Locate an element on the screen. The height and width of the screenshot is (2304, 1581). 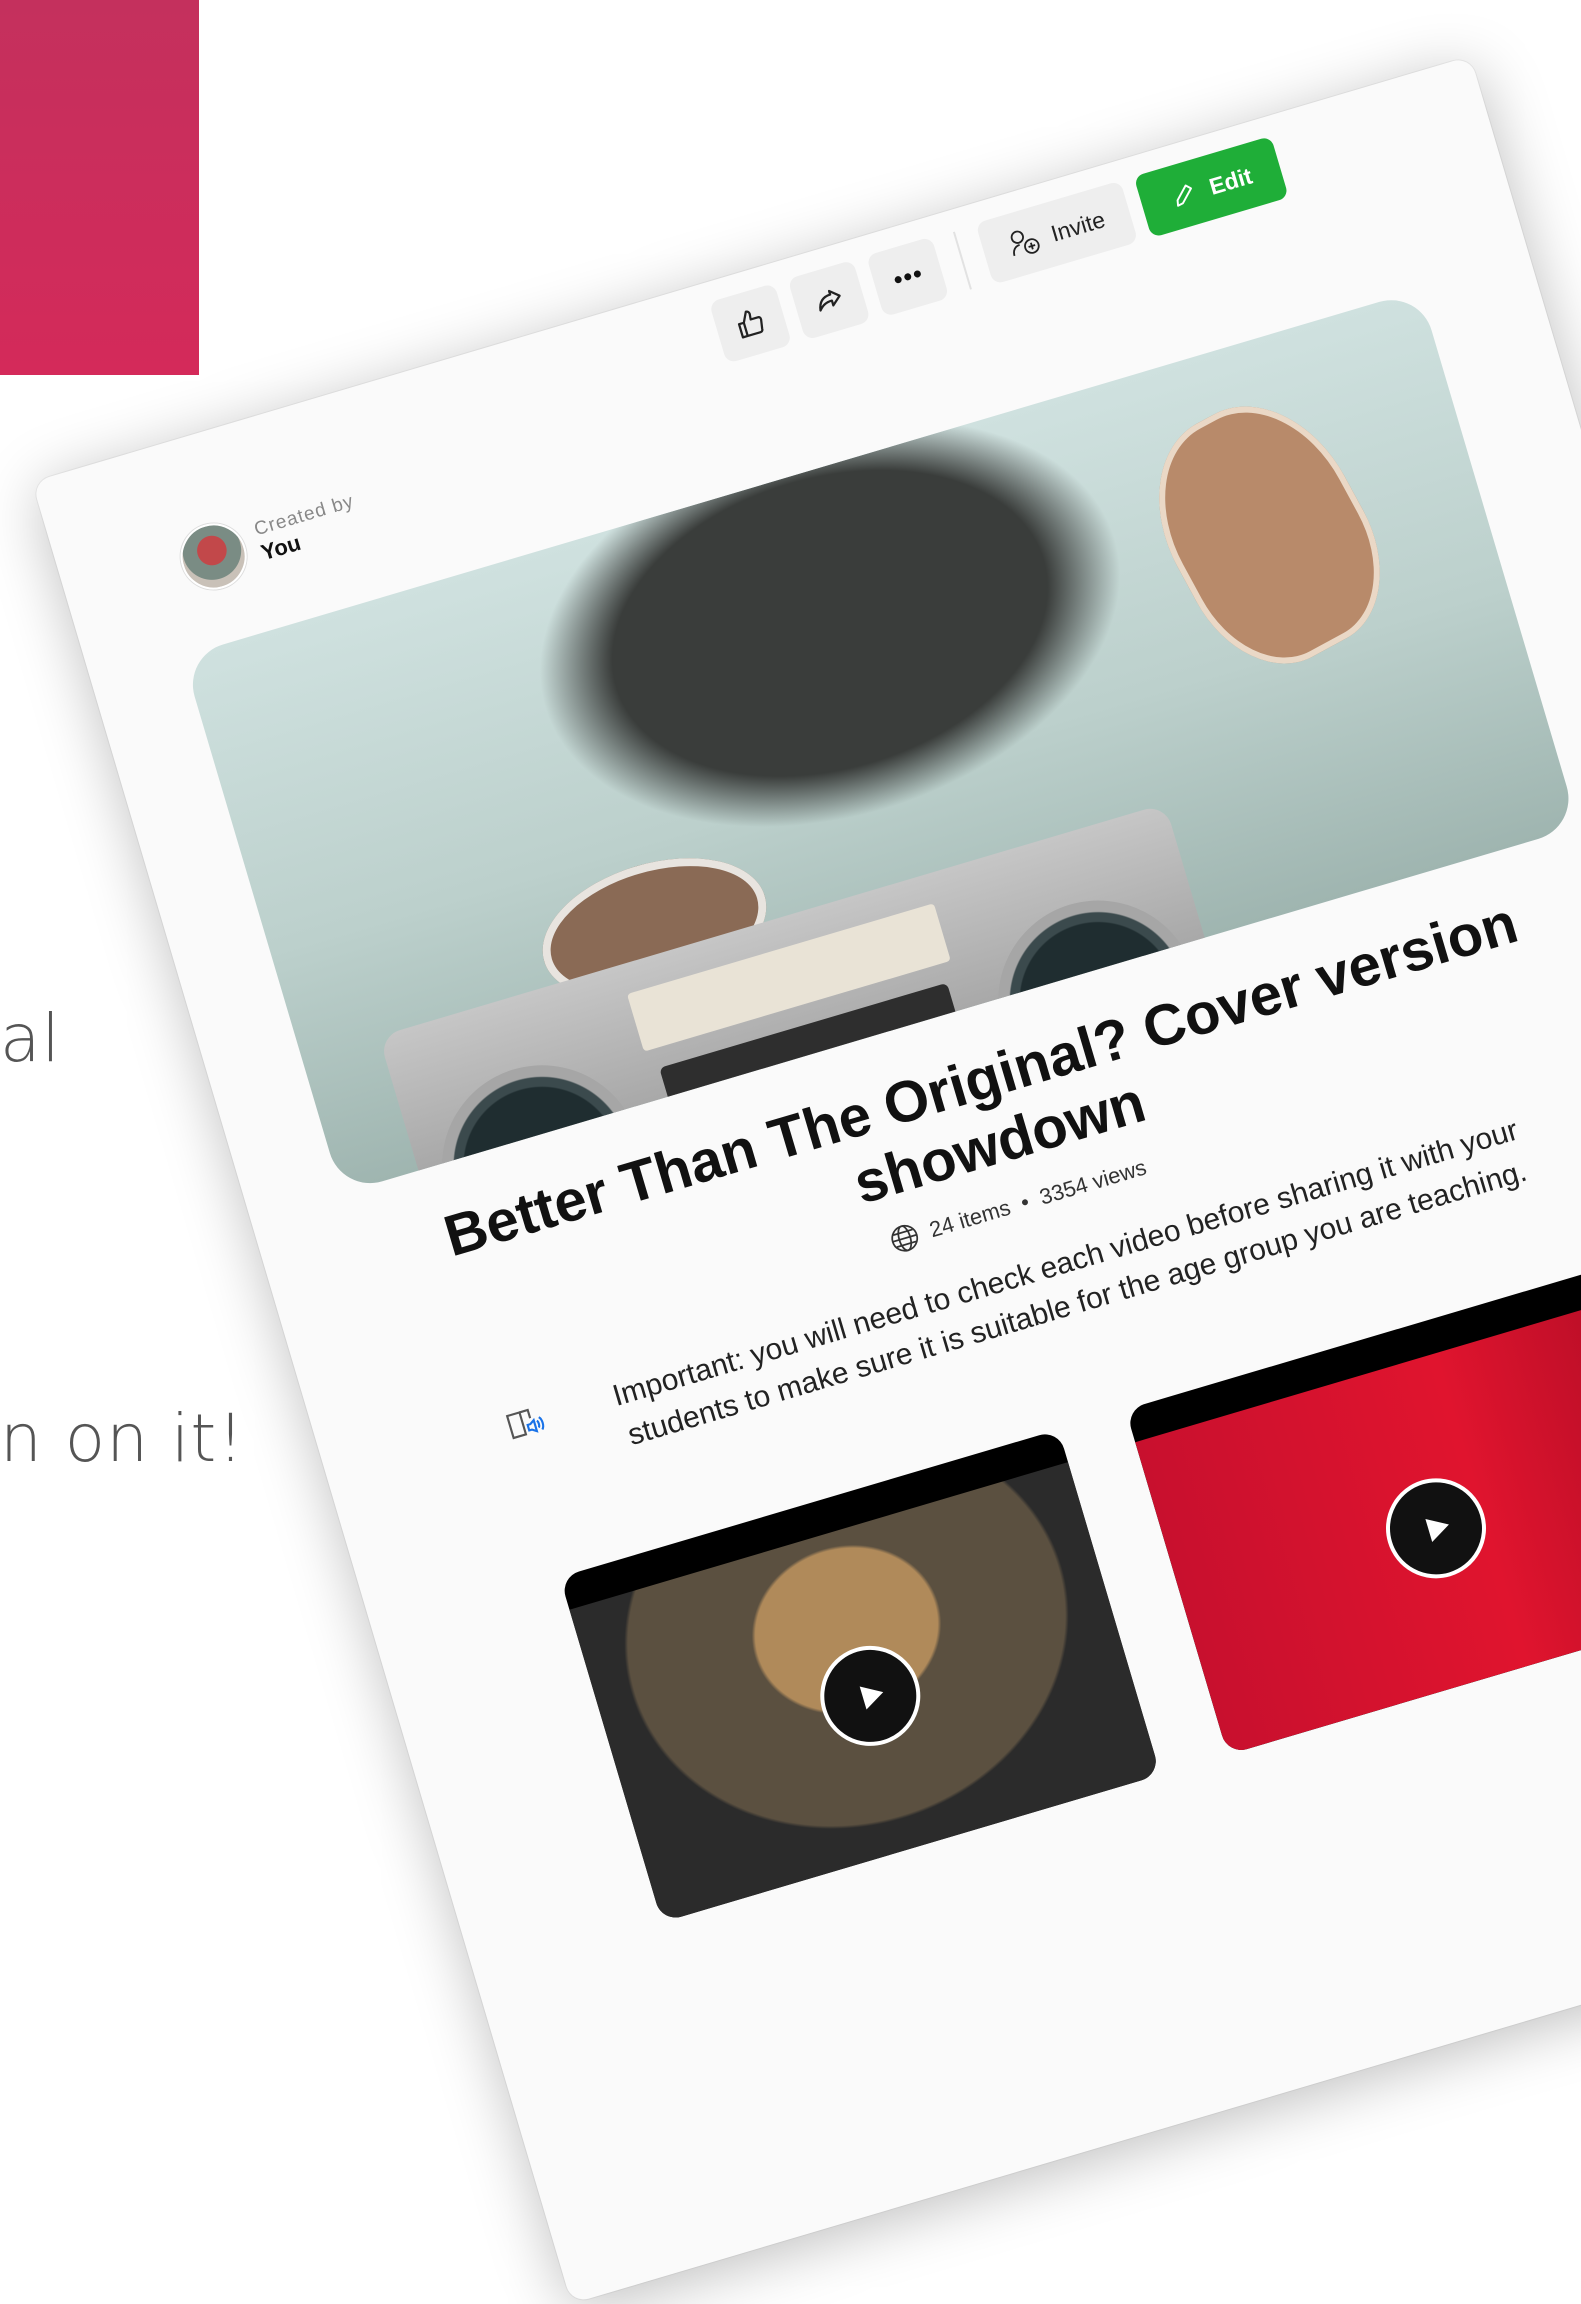
background-text-fragment: al is located at coordinates (30, 1038).